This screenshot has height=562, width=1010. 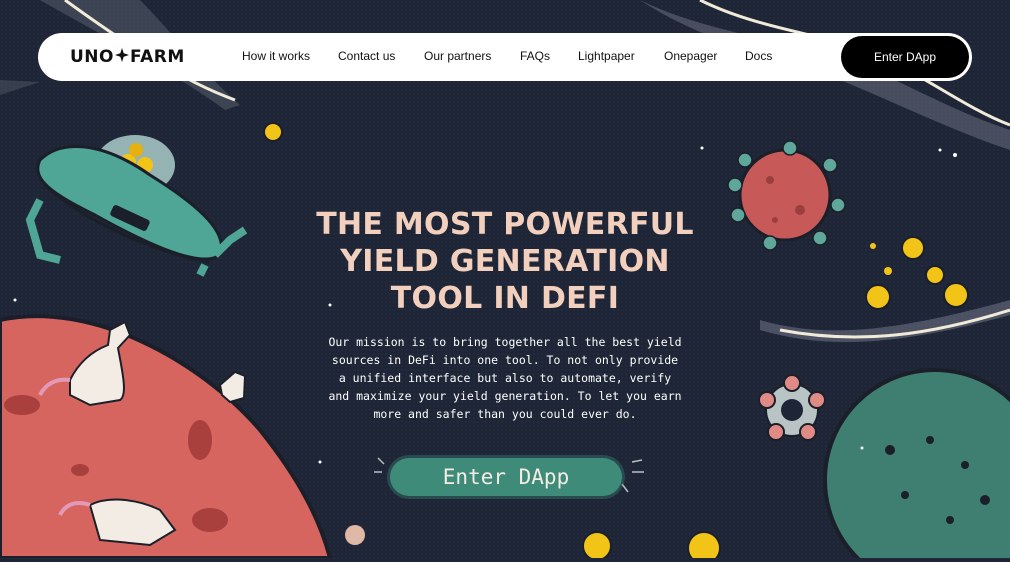 I want to click on c-ring-illustration, so click(x=792, y=407).